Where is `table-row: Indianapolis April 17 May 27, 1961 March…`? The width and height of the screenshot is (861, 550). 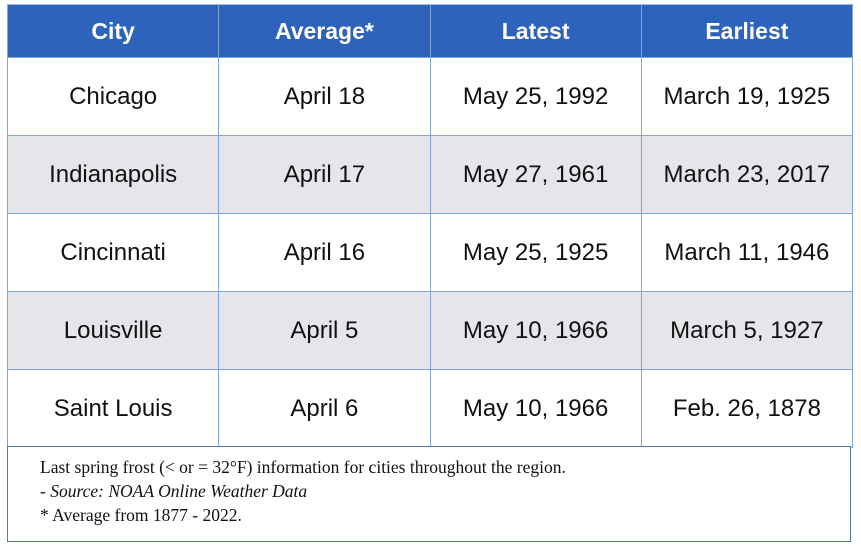 table-row: Indianapolis April 17 May 27, 1961 March… is located at coordinates (430, 174).